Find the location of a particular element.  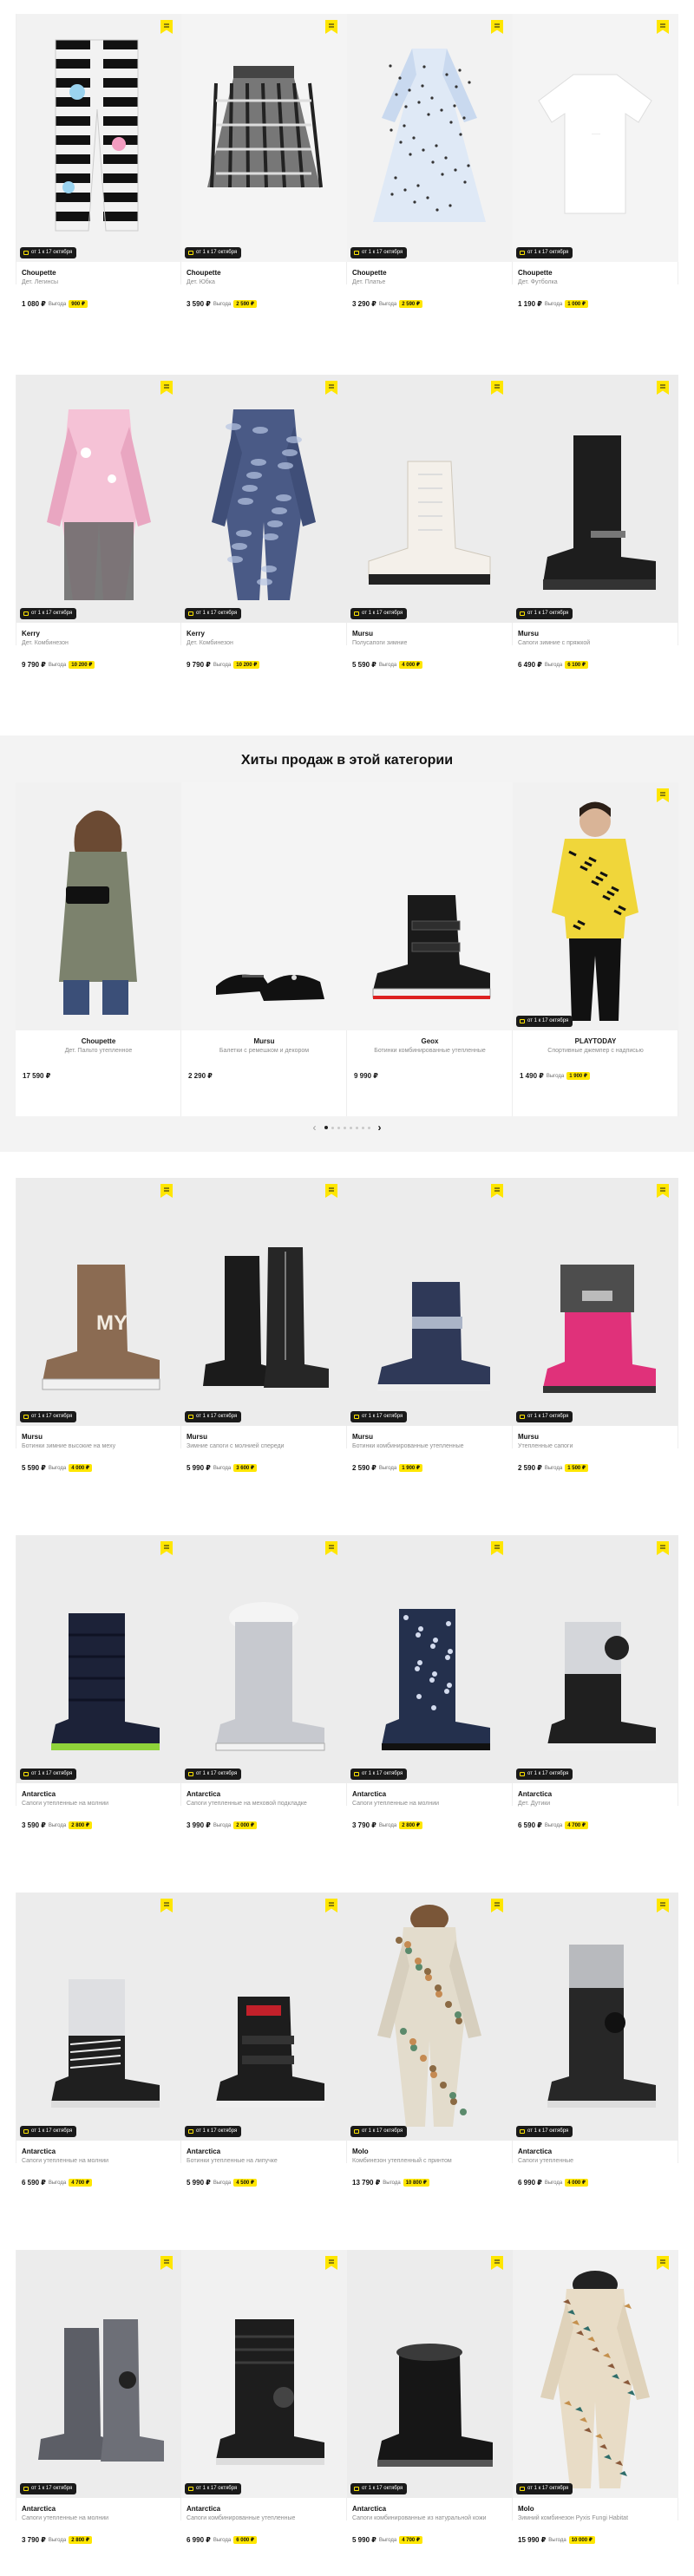

product-image: MY от 1 к 17 октября is located at coordinates (99, 1302).